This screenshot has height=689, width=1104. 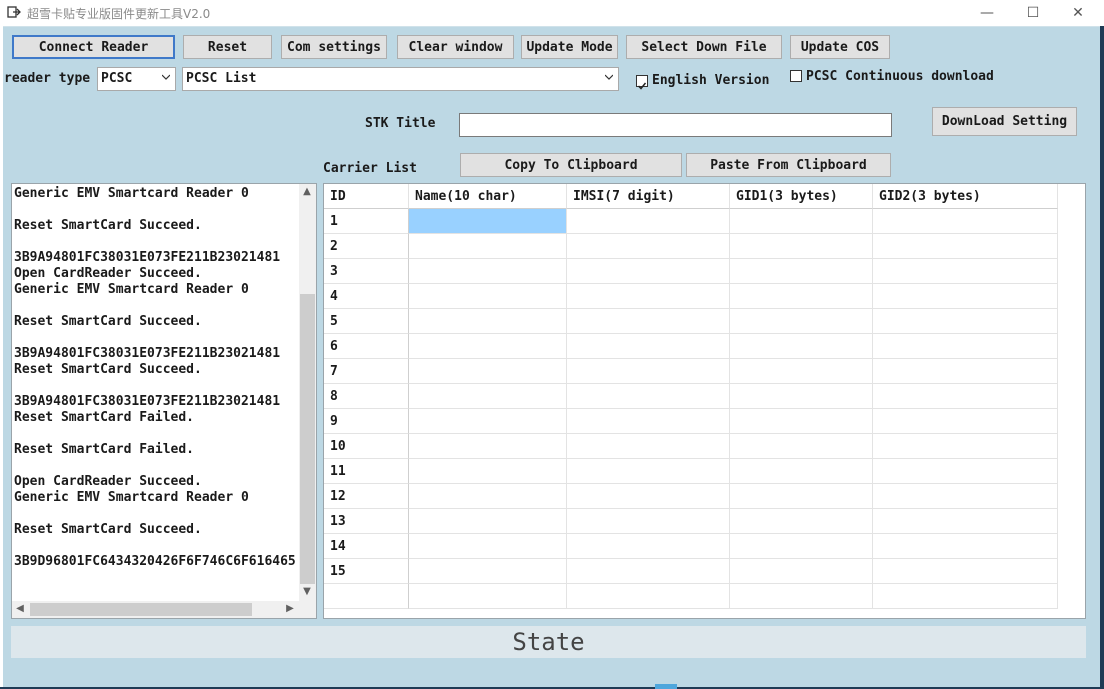 I want to click on grid-row-id: 11, so click(x=366, y=471).